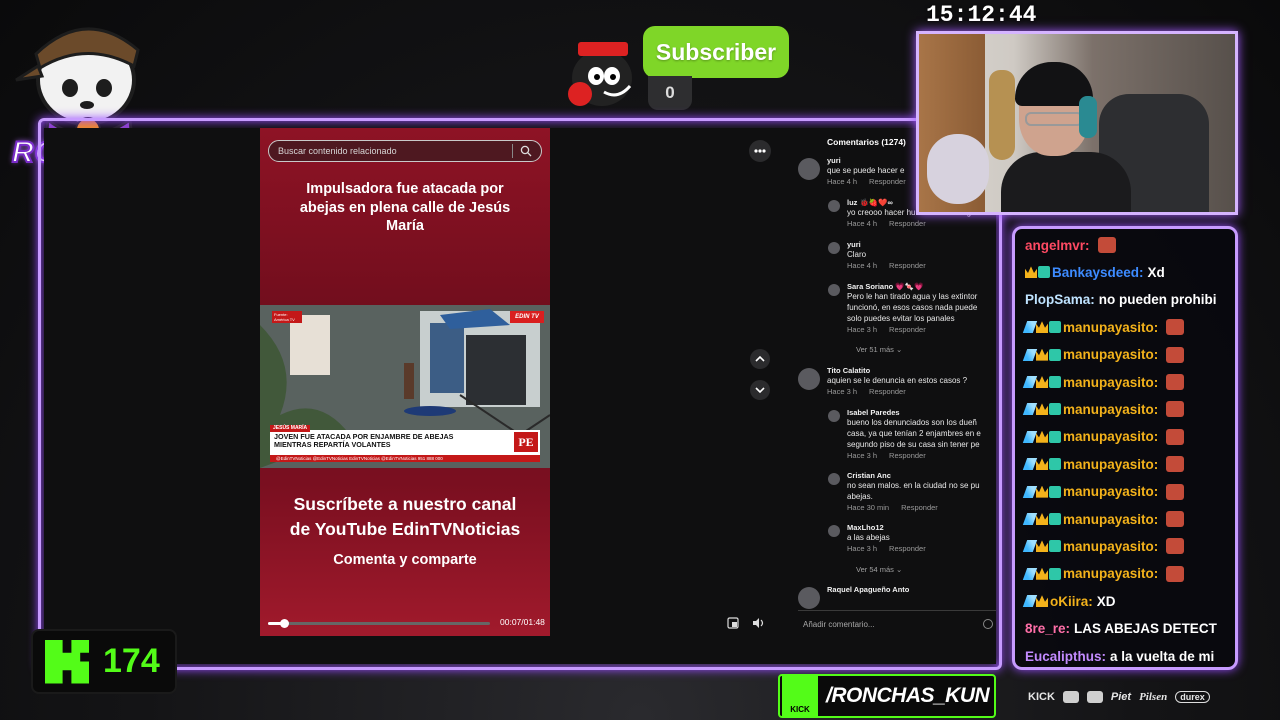  I want to click on more-options-button, so click(760, 151).